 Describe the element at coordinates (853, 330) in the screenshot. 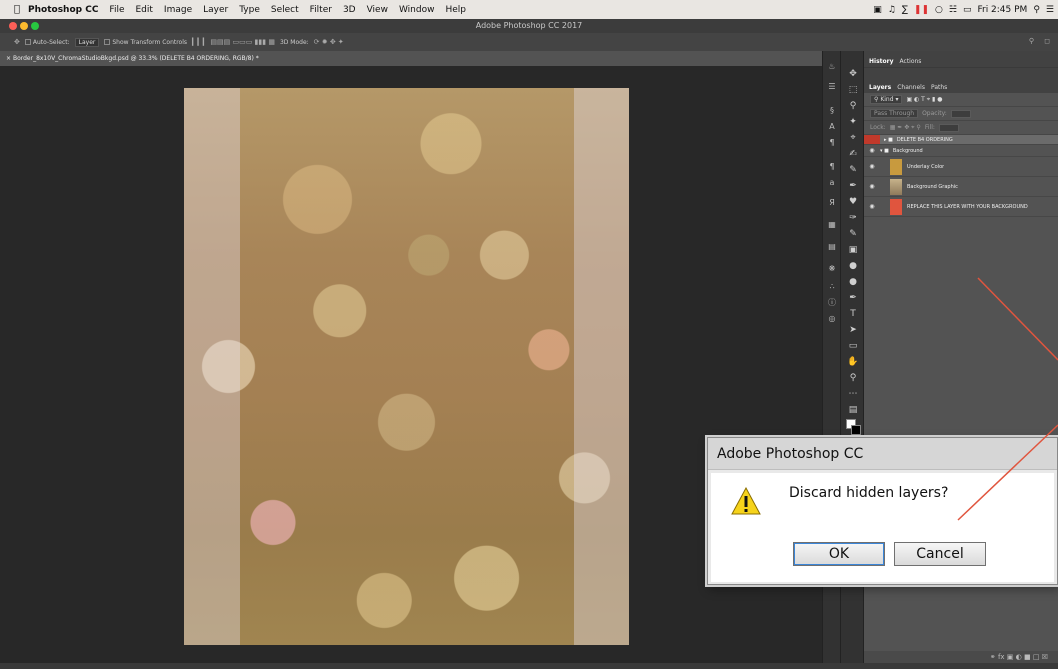

I see `path-selection-icon: ➤` at that location.